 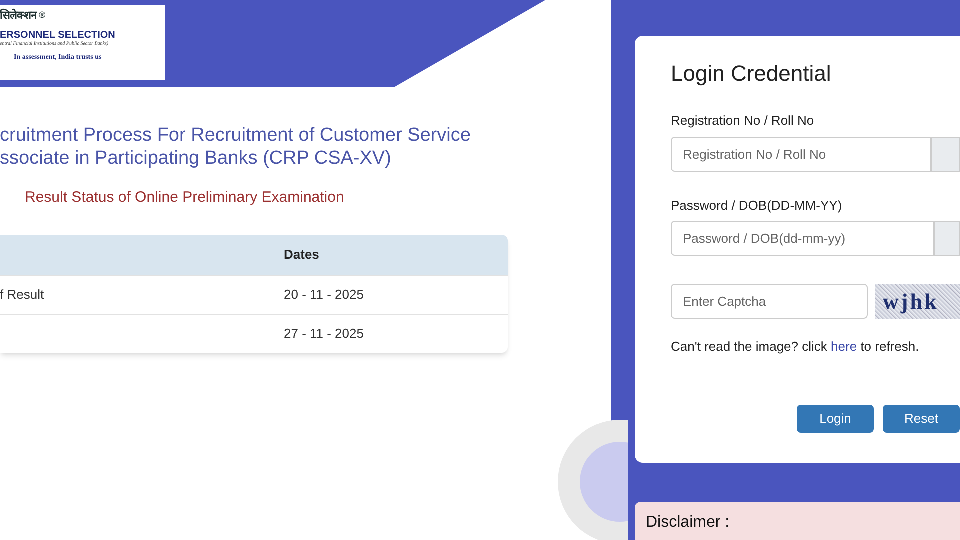 I want to click on table-cell-text: f Result, so click(x=23, y=295).